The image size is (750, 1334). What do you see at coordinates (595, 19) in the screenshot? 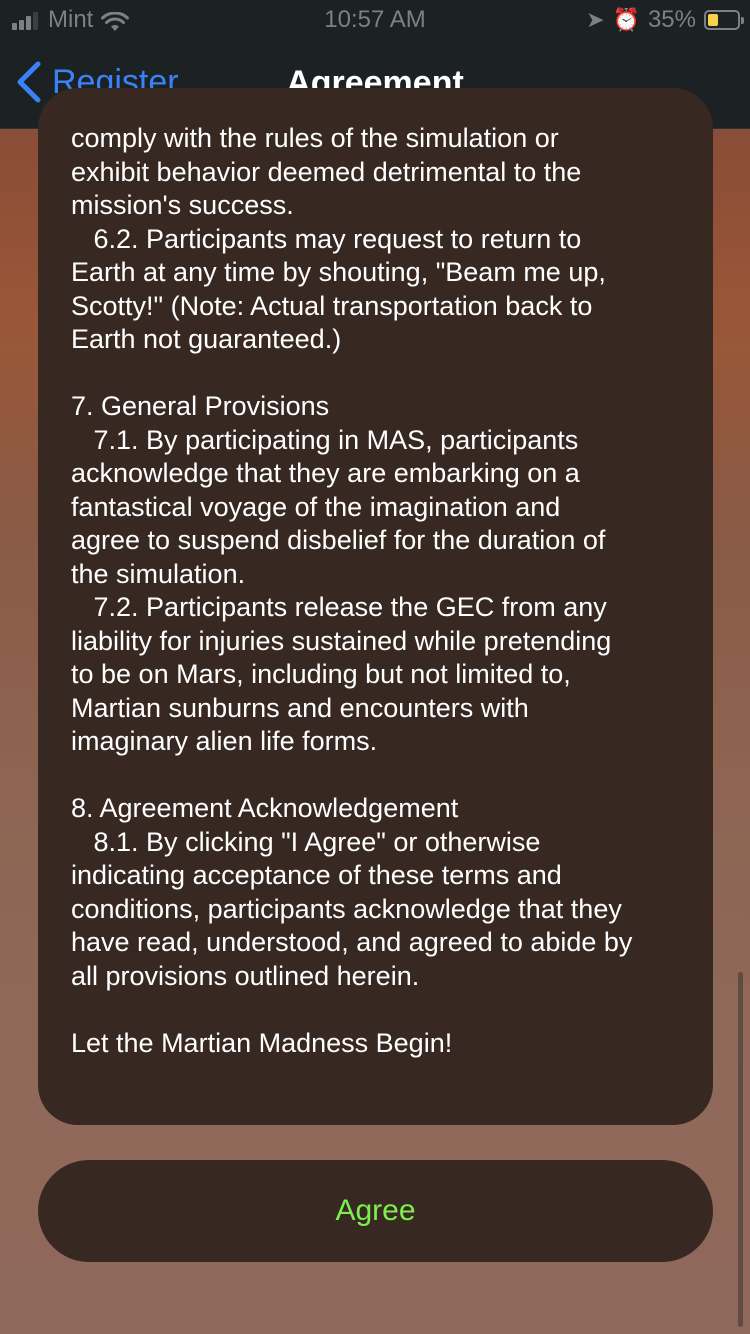
I see `location-arrow-icon: ➤` at bounding box center [595, 19].